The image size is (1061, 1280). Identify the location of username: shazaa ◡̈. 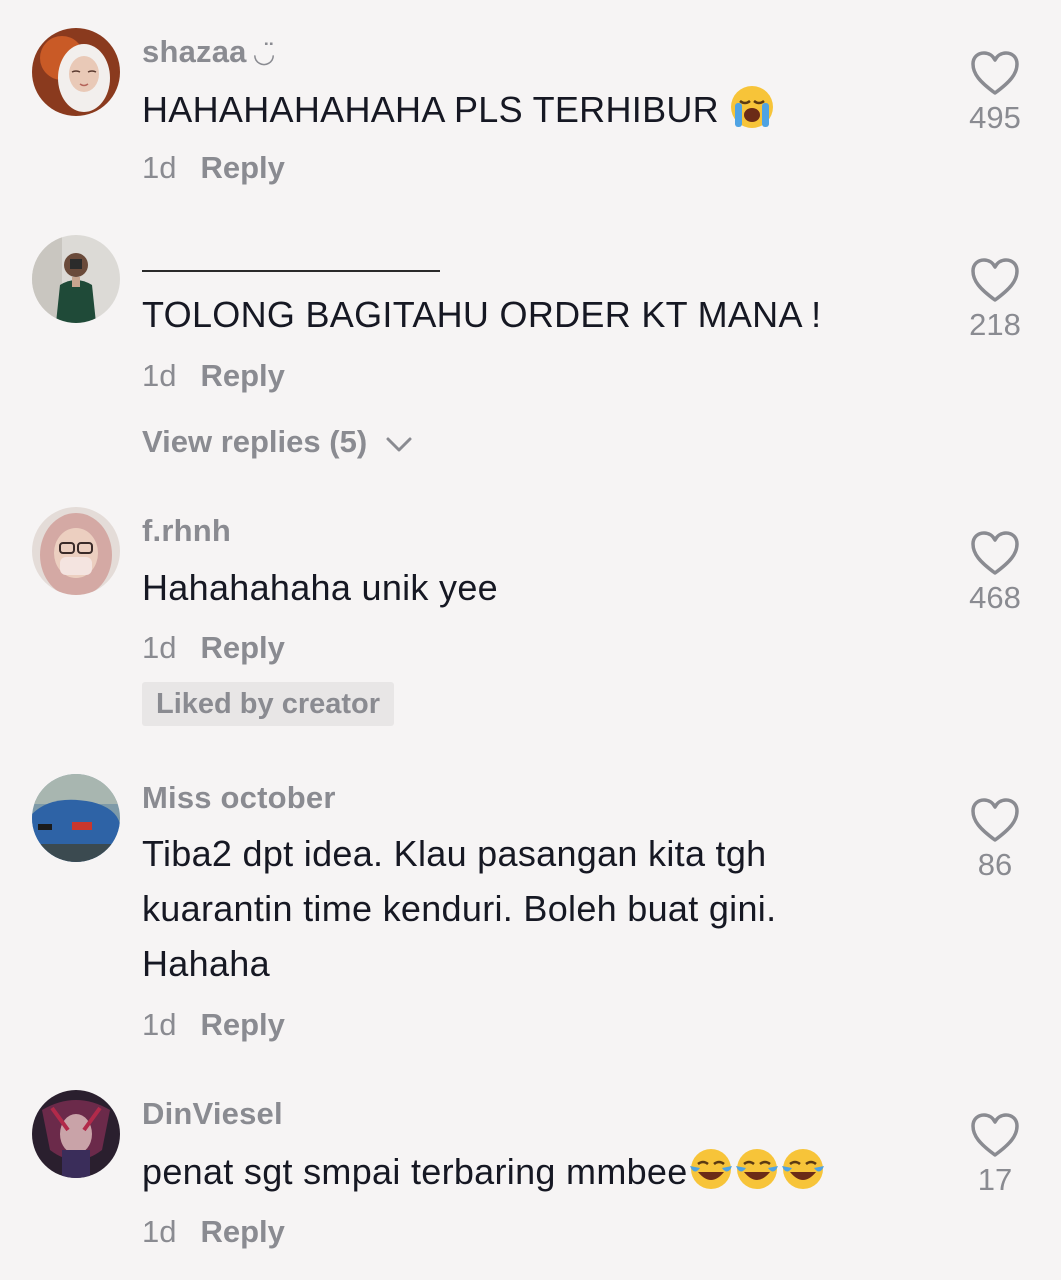
(209, 52).